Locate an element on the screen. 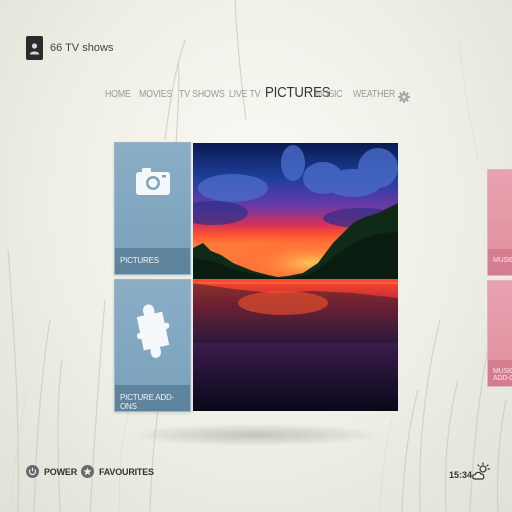 The height and width of the screenshot is (512, 512). menu-item-music: MUSIC is located at coordinates (329, 94).